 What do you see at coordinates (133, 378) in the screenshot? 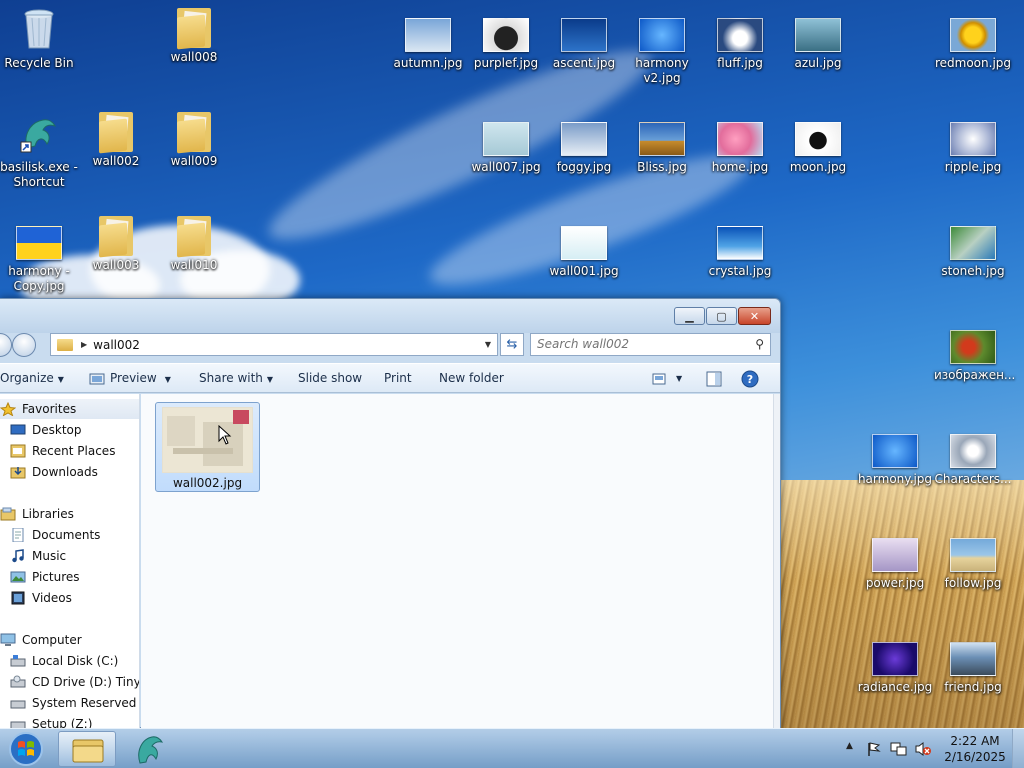
I see `preview-label: Preview` at bounding box center [133, 378].